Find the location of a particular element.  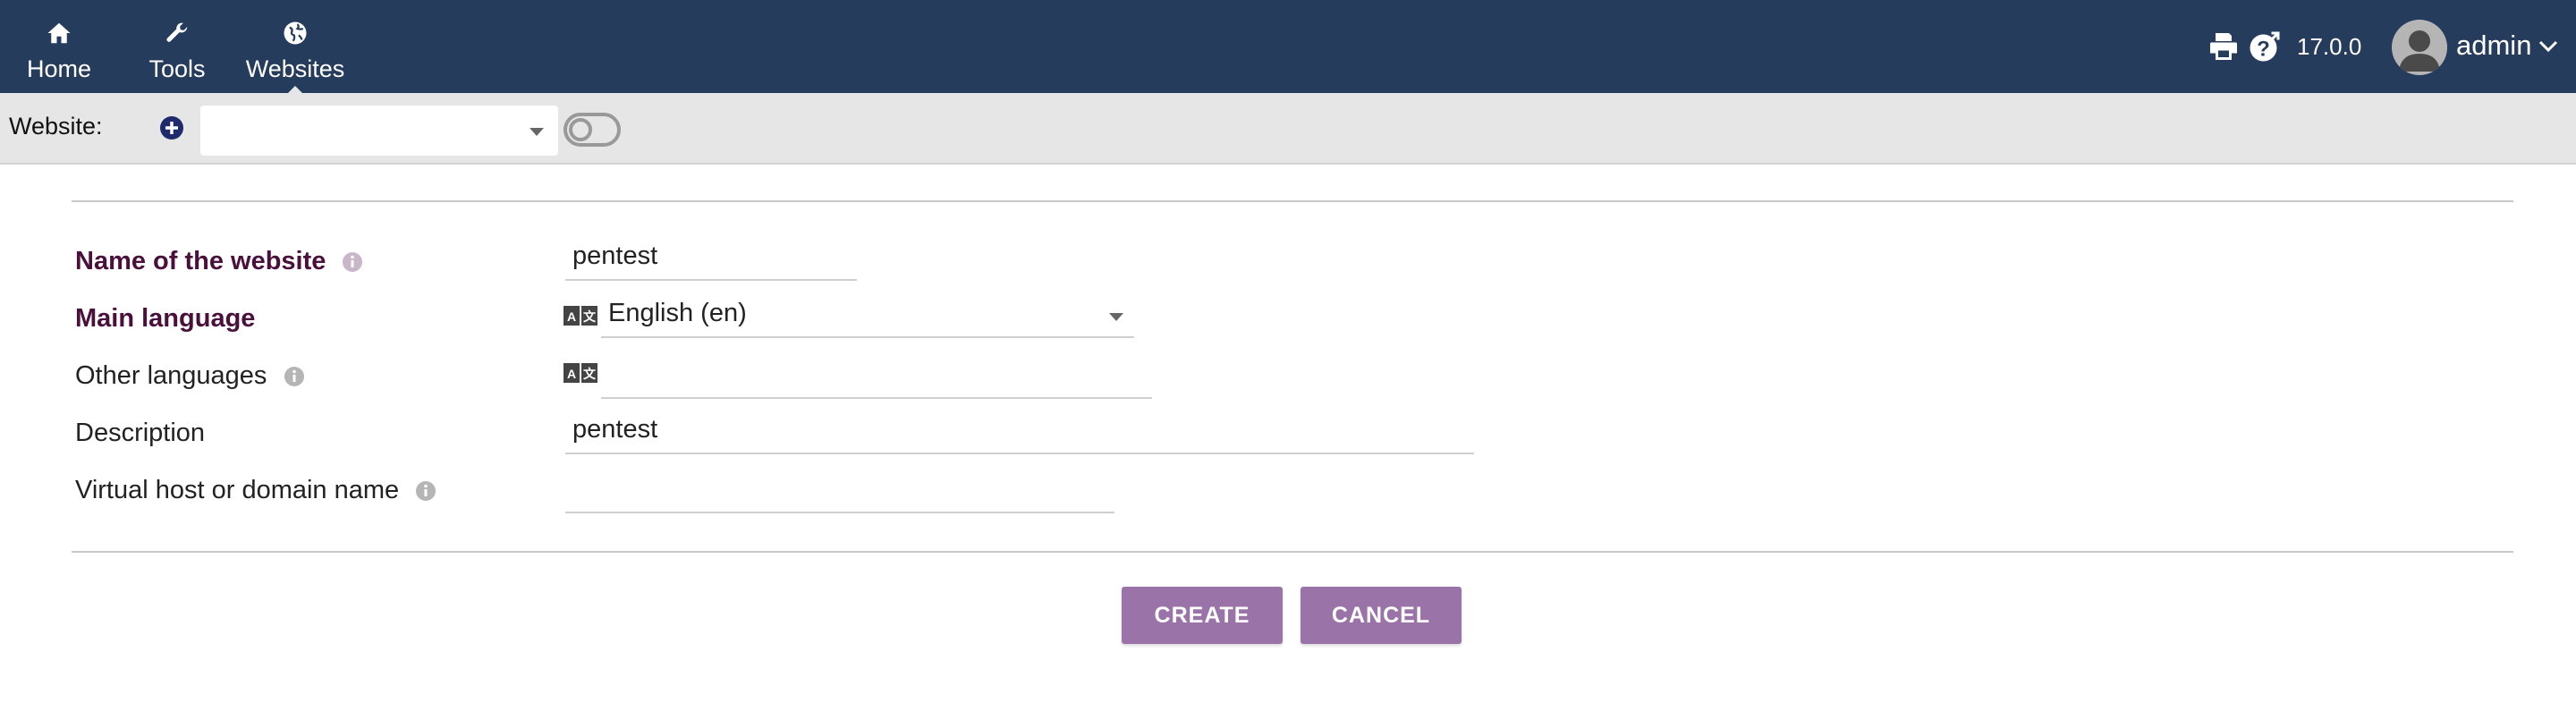

description-value: pentest is located at coordinates (615, 429).